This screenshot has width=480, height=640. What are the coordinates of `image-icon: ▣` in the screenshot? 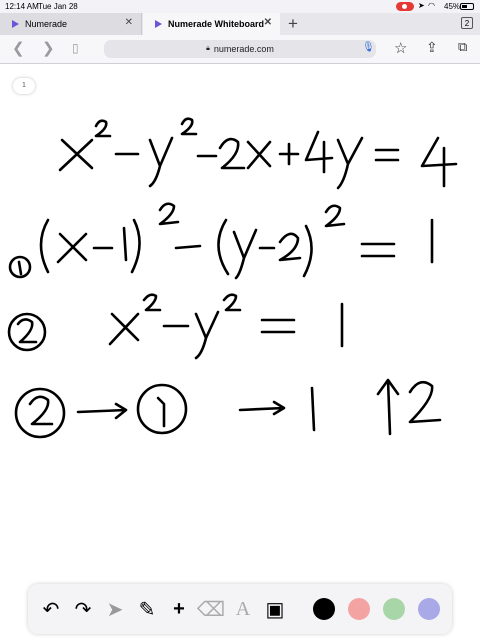 It's located at (275, 609).